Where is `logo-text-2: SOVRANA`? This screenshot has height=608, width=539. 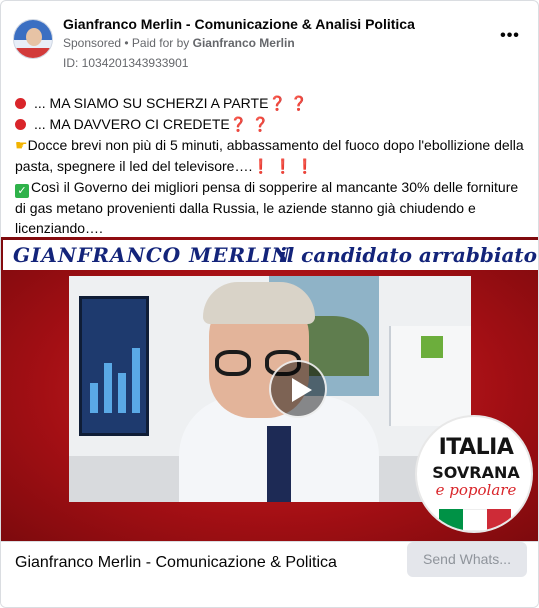 logo-text-2: SOVRANA is located at coordinates (476, 472).